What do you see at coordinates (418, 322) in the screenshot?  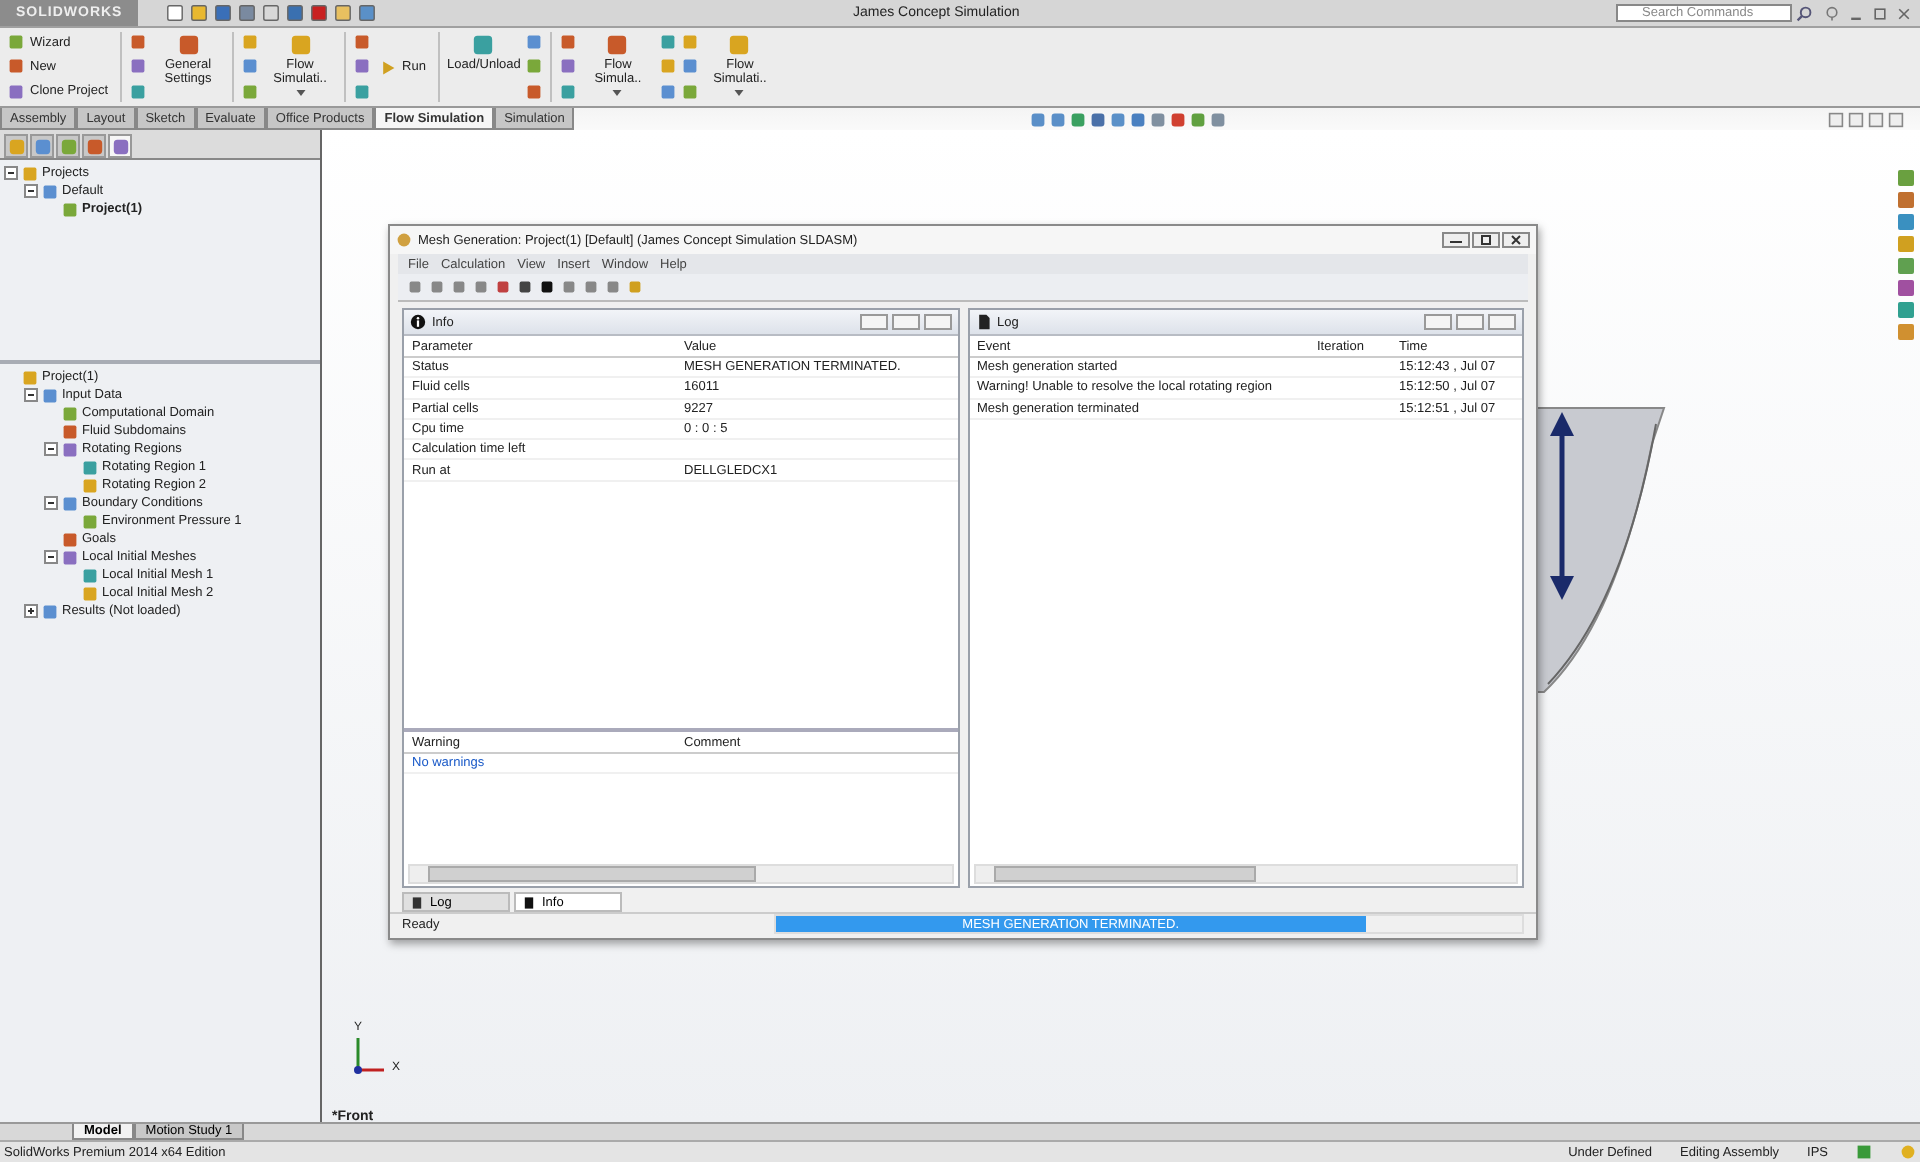 I see `info-icon` at bounding box center [418, 322].